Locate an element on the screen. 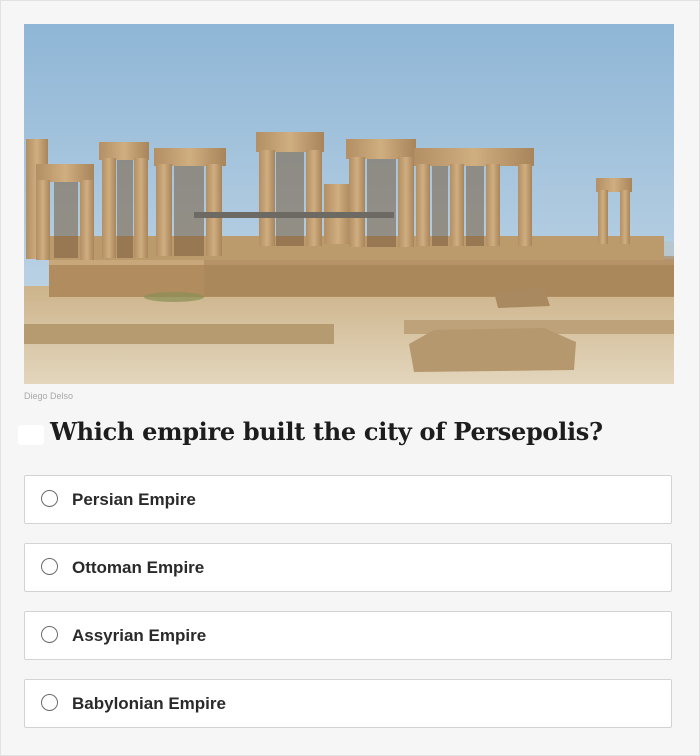 The height and width of the screenshot is (756, 700). answer-label: Babylonian Empire is located at coordinates (149, 703).